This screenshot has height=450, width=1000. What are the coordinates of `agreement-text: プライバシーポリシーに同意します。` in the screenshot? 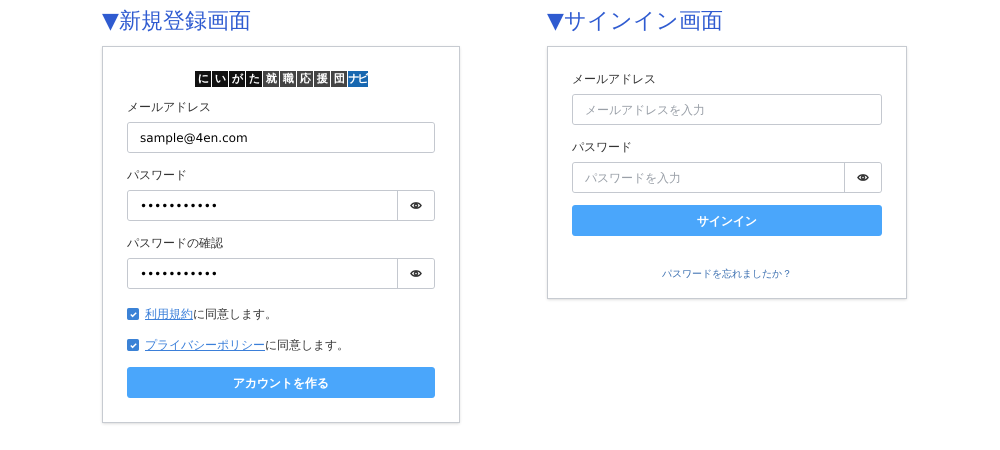 It's located at (247, 345).